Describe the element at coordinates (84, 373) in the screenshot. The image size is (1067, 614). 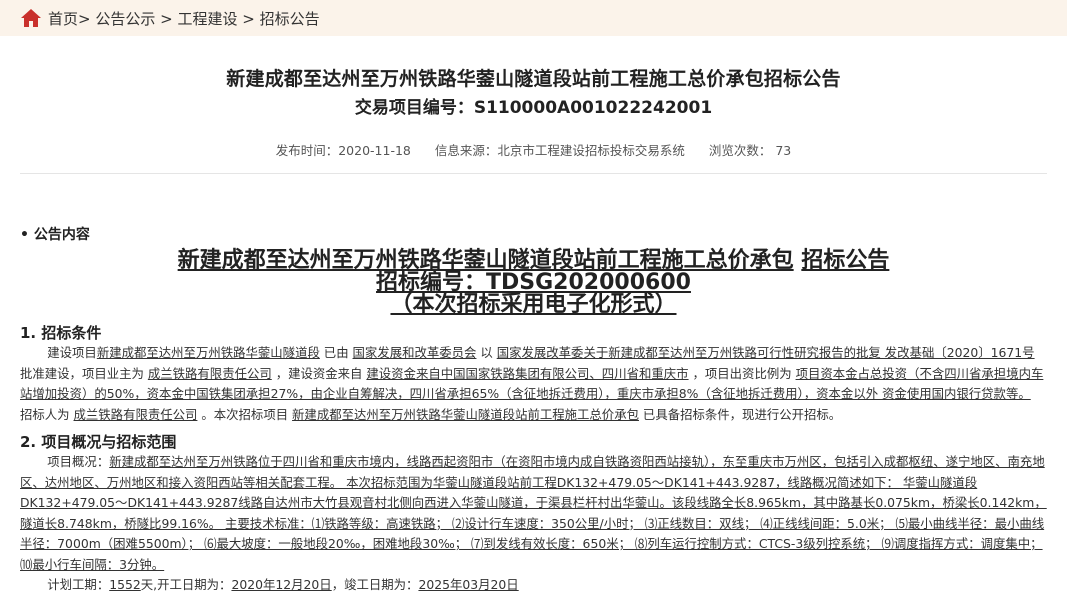
I see `text: 批准建设，项目业主为` at that location.